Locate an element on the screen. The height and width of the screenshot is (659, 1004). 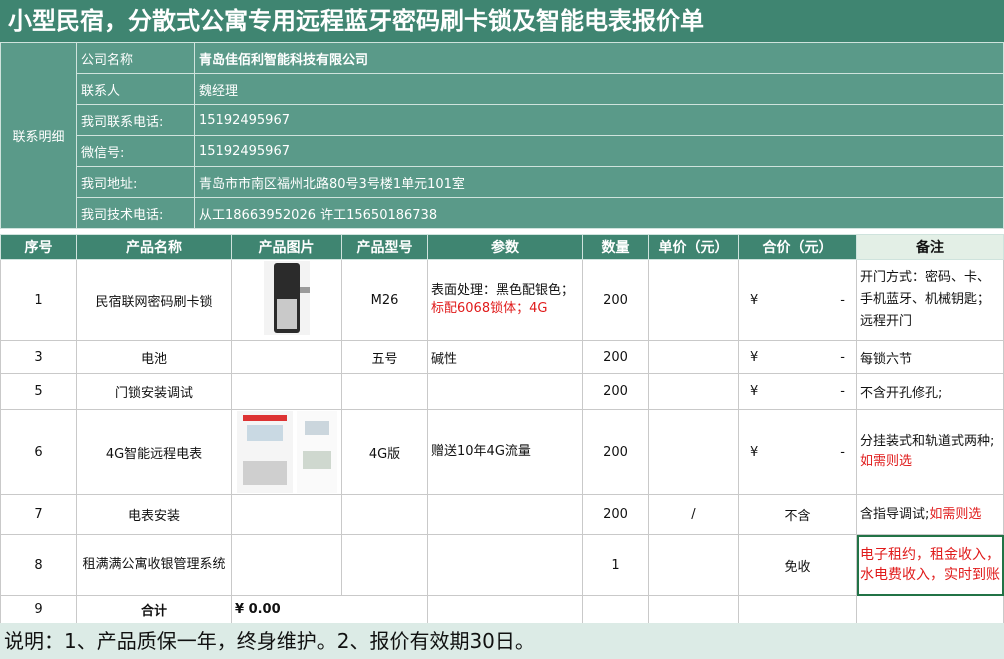
contact-label-person: 联系人 is located at coordinates (135, 89).